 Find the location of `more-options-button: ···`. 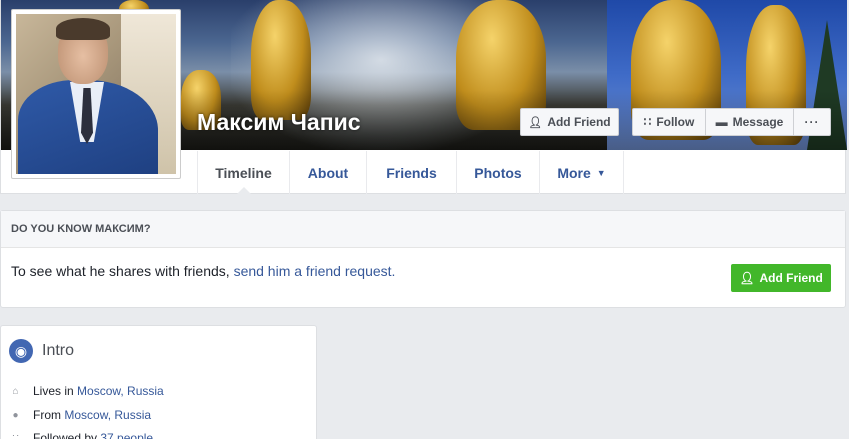

more-options-button: ··· is located at coordinates (812, 122).